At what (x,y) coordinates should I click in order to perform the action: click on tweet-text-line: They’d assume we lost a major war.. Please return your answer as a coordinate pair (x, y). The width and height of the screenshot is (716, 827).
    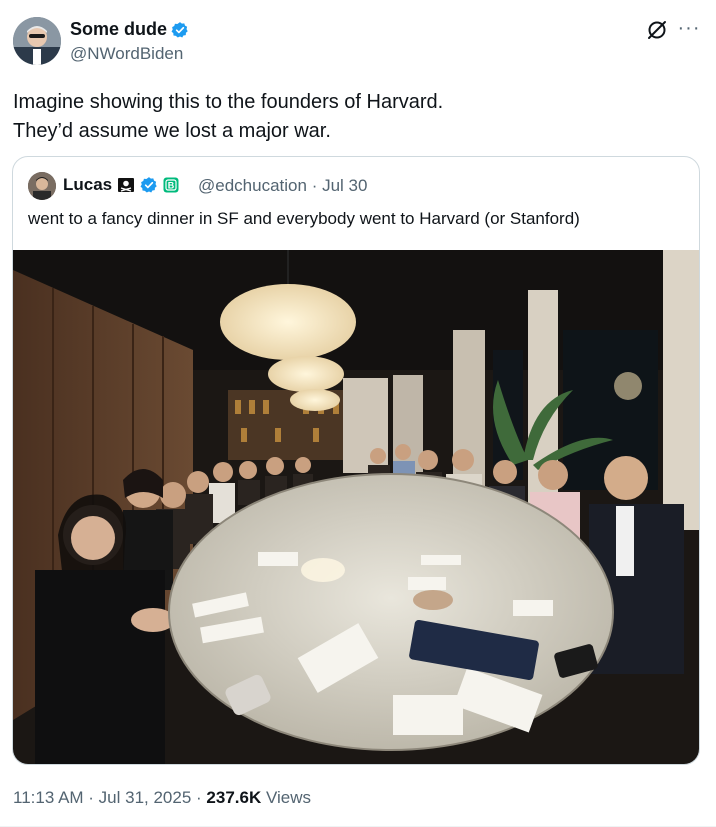
    Looking at the image, I should click on (172, 131).